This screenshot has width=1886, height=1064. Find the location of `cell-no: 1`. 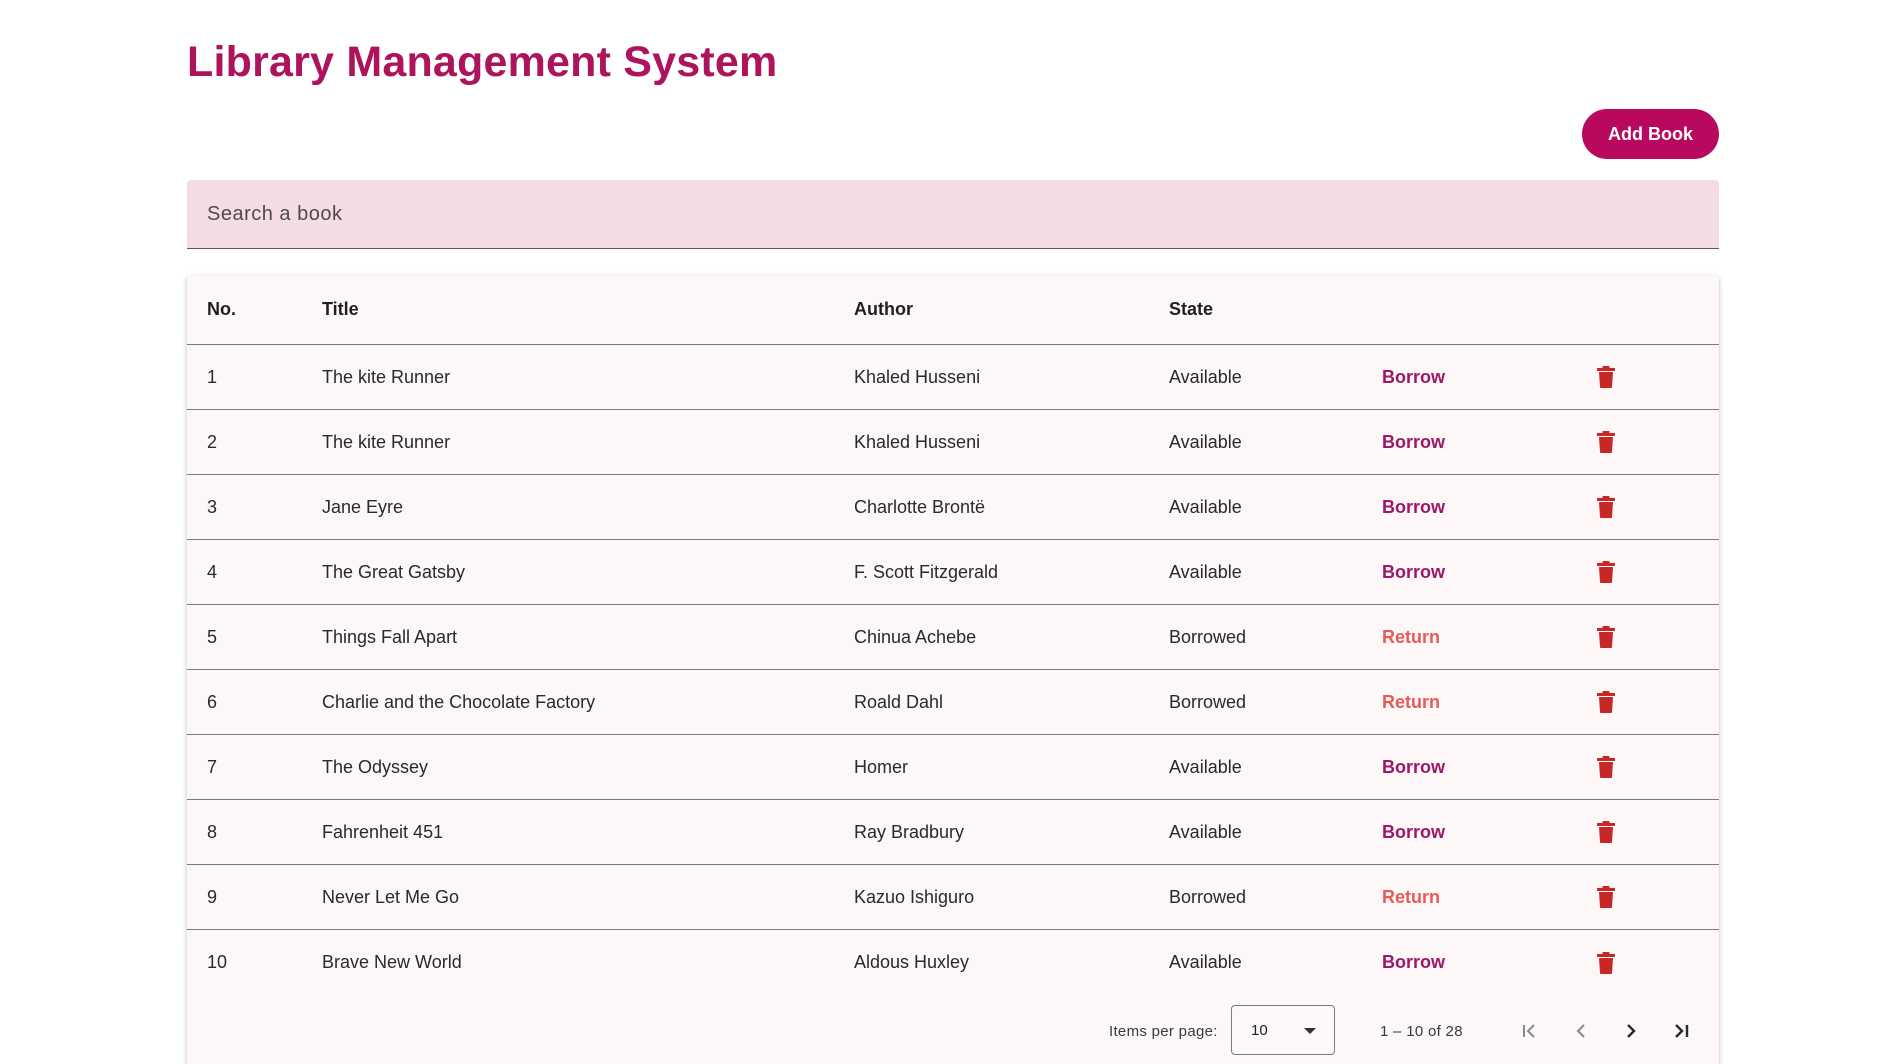

cell-no: 1 is located at coordinates (212, 376).